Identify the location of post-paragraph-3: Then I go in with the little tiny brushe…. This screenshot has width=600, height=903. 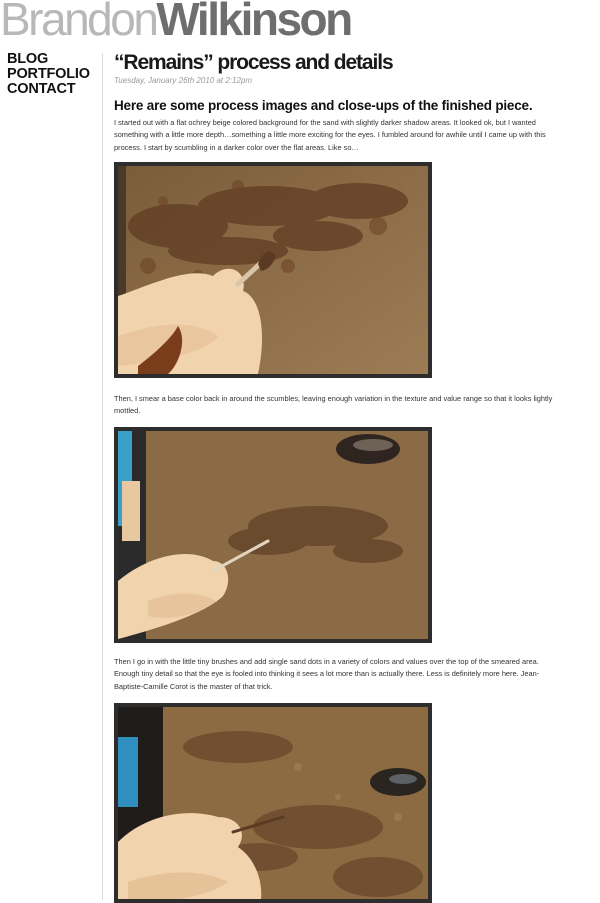
(327, 674).